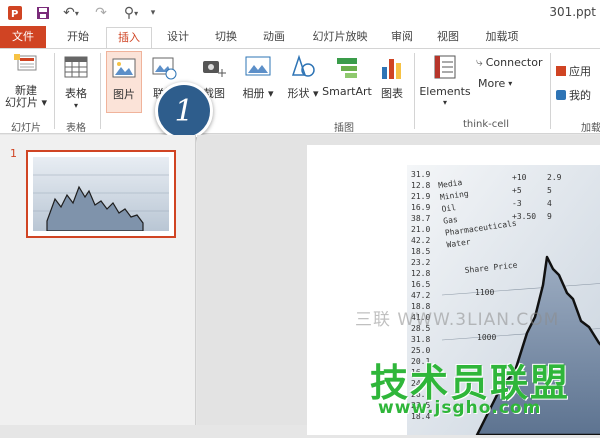 This screenshot has height=438, width=600. Describe the element at coordinates (519, 177) in the screenshot. I see `svg-text: +10` at that location.